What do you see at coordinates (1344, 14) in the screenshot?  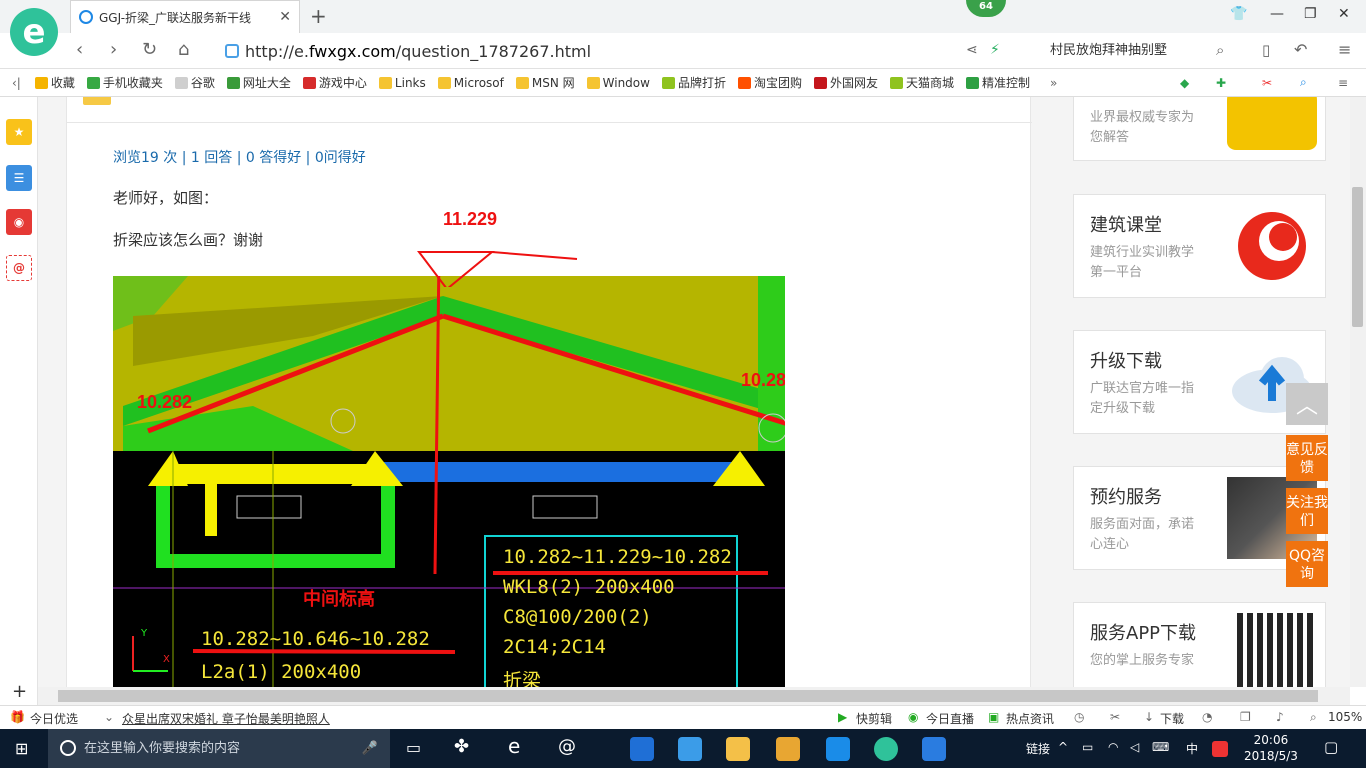 I see `close-window-icon: ✕` at bounding box center [1344, 14].